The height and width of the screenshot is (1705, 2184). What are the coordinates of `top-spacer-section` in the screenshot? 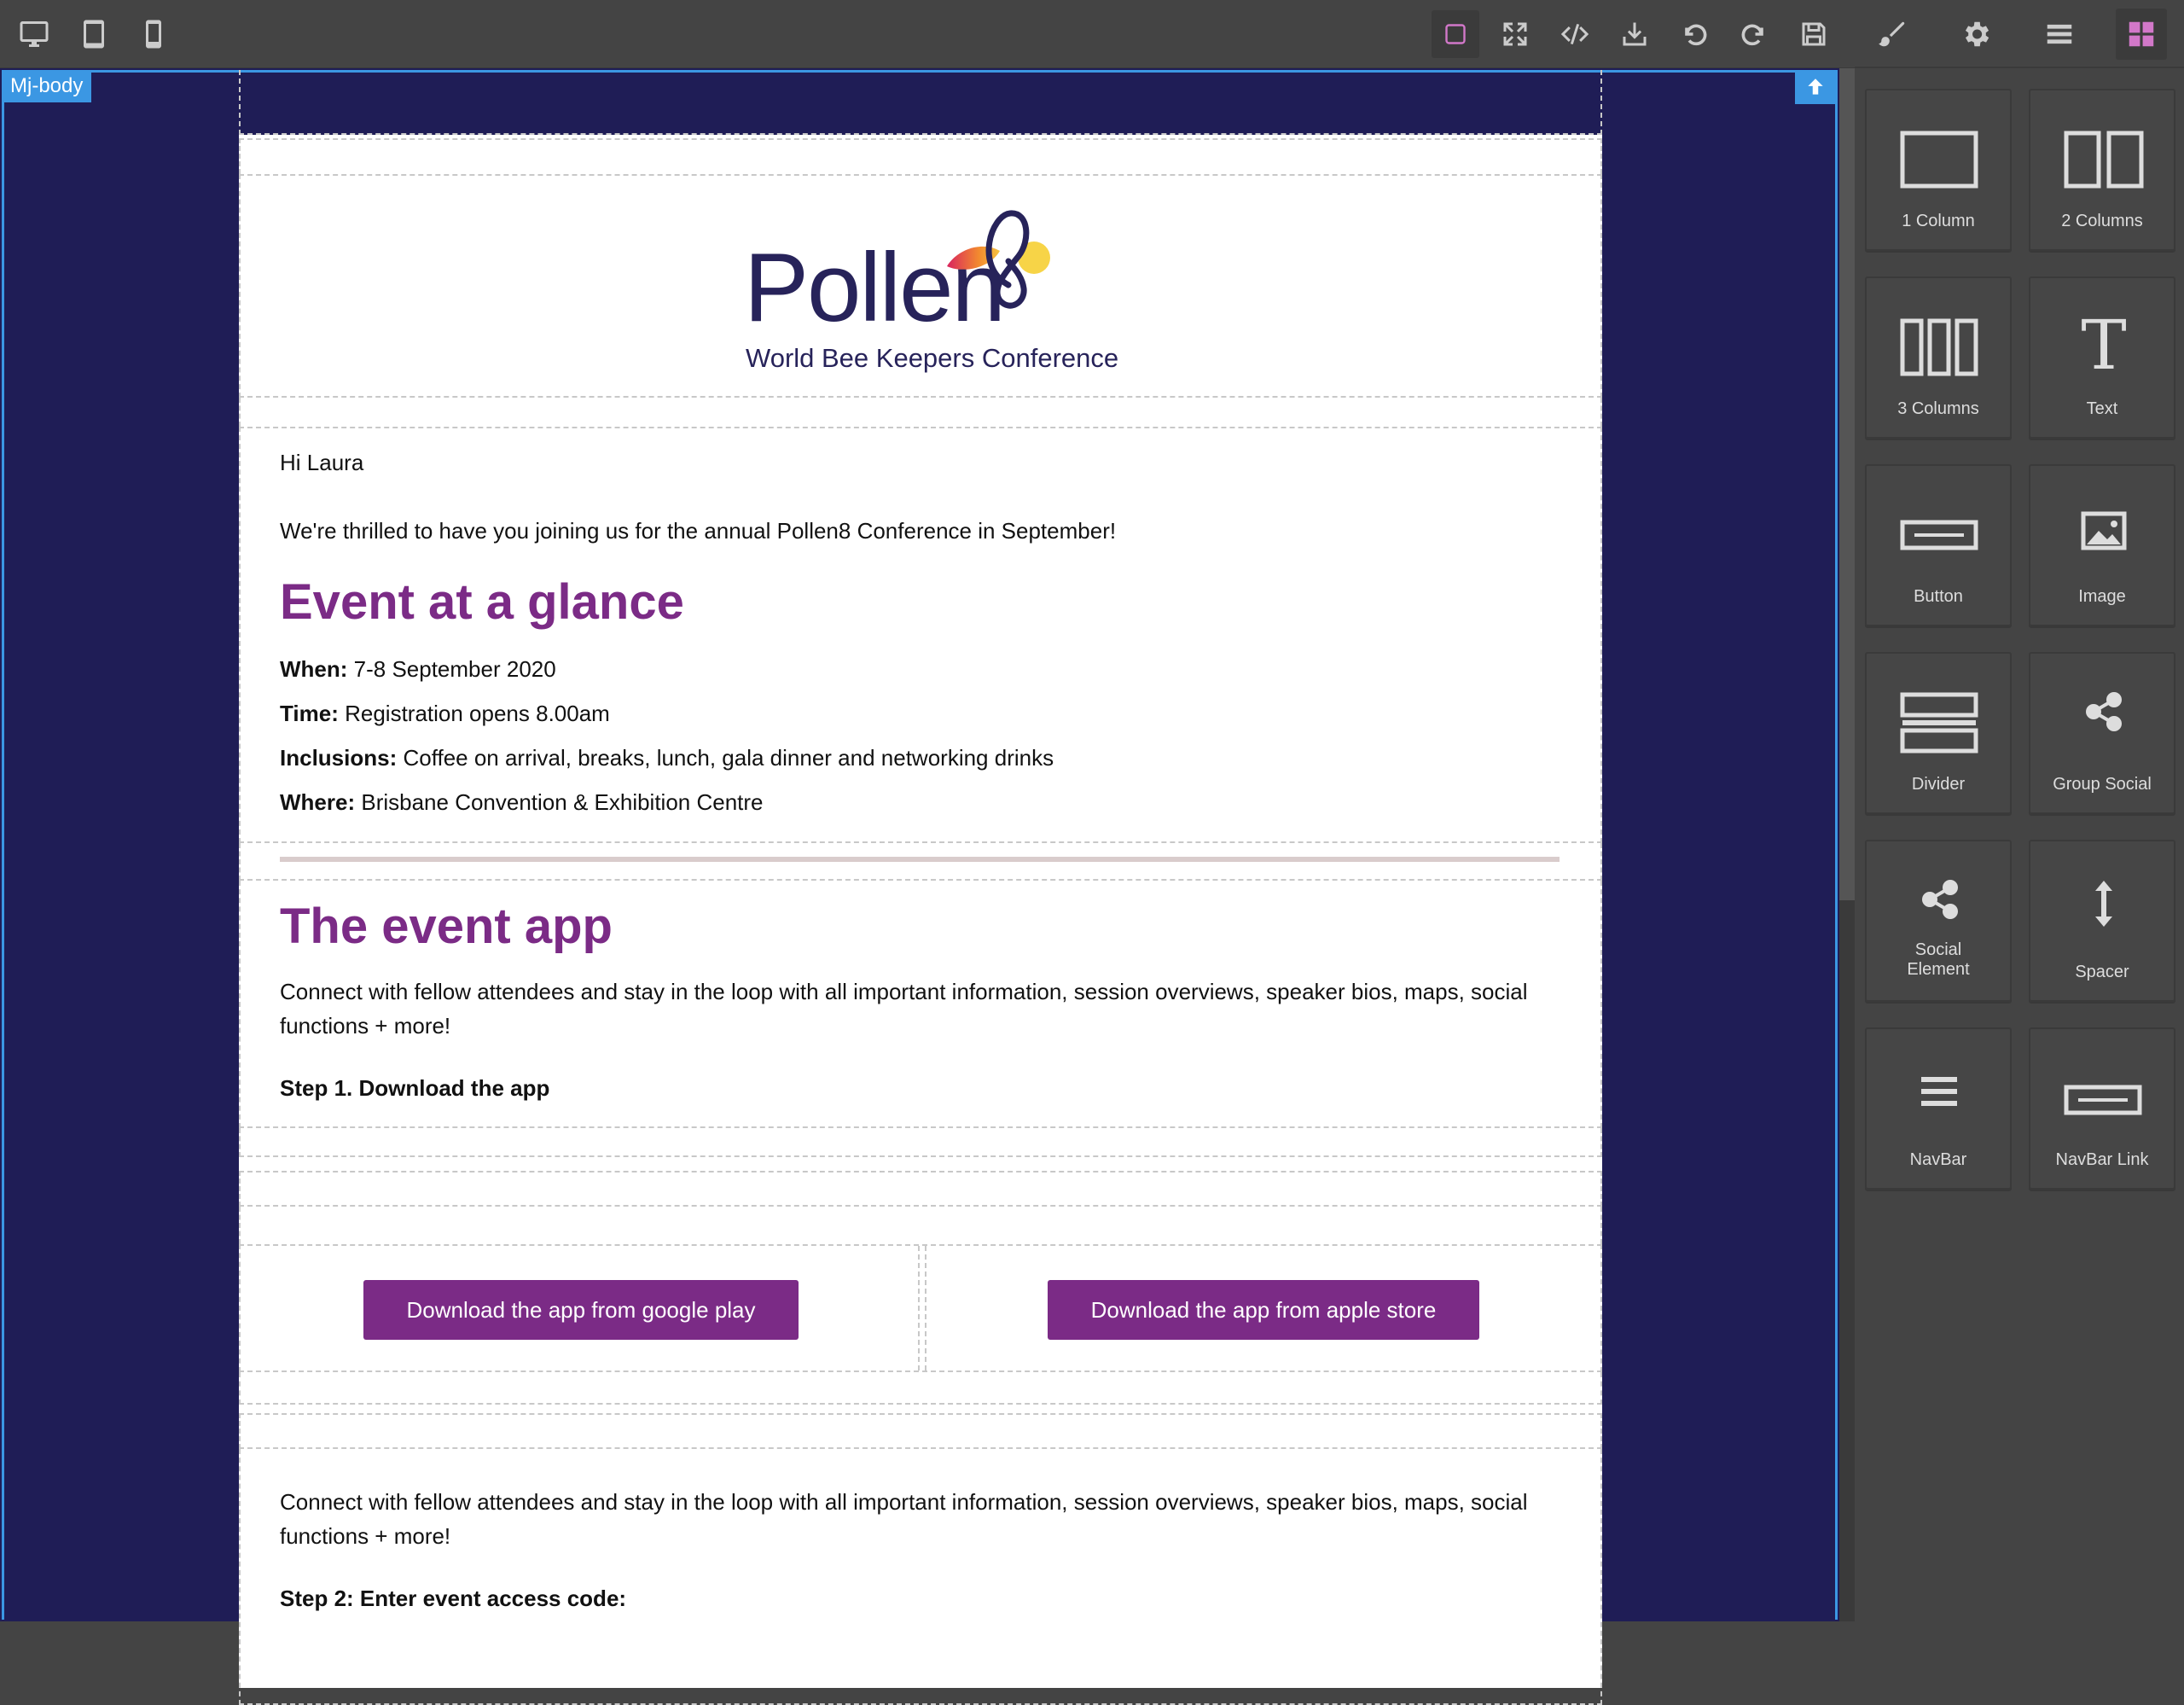 It's located at (921, 103).